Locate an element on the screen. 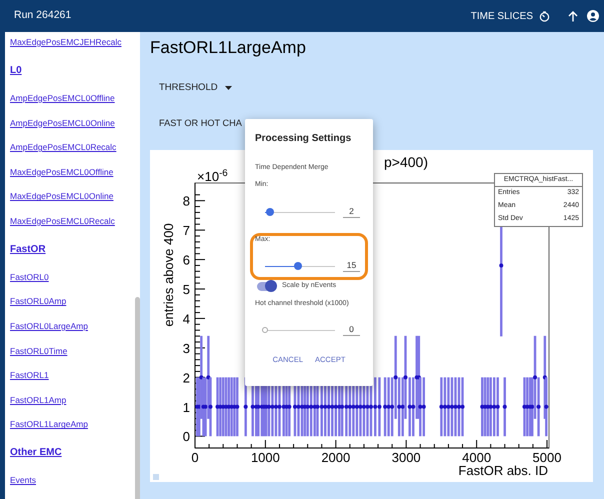 This screenshot has height=499, width=604. sidebar-section-link: L0 is located at coordinates (16, 70).